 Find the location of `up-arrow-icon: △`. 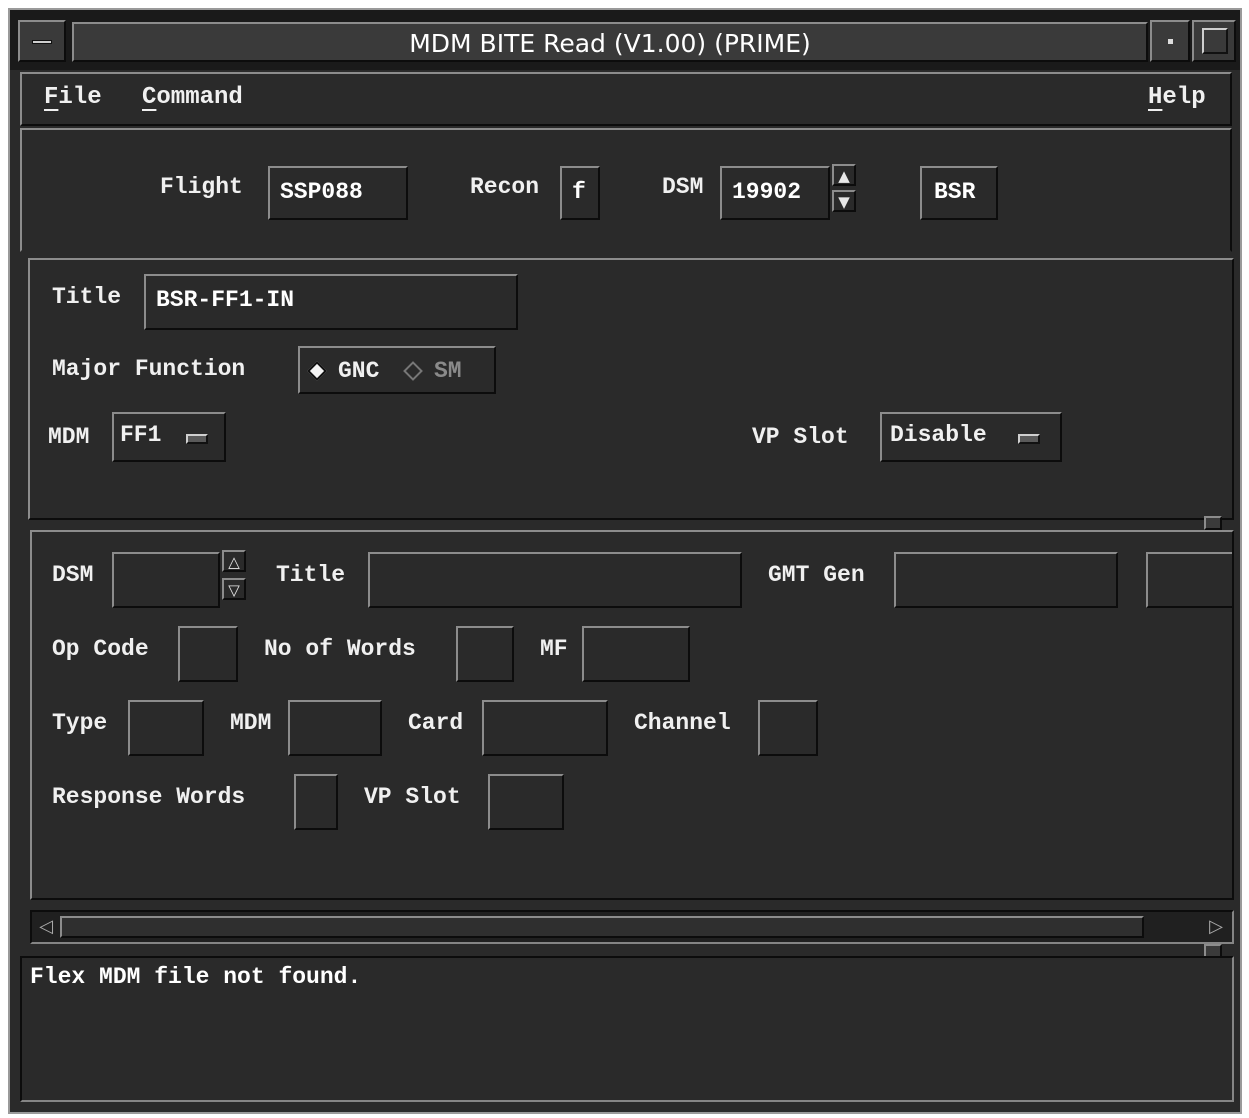

up-arrow-icon: △ is located at coordinates (234, 561).